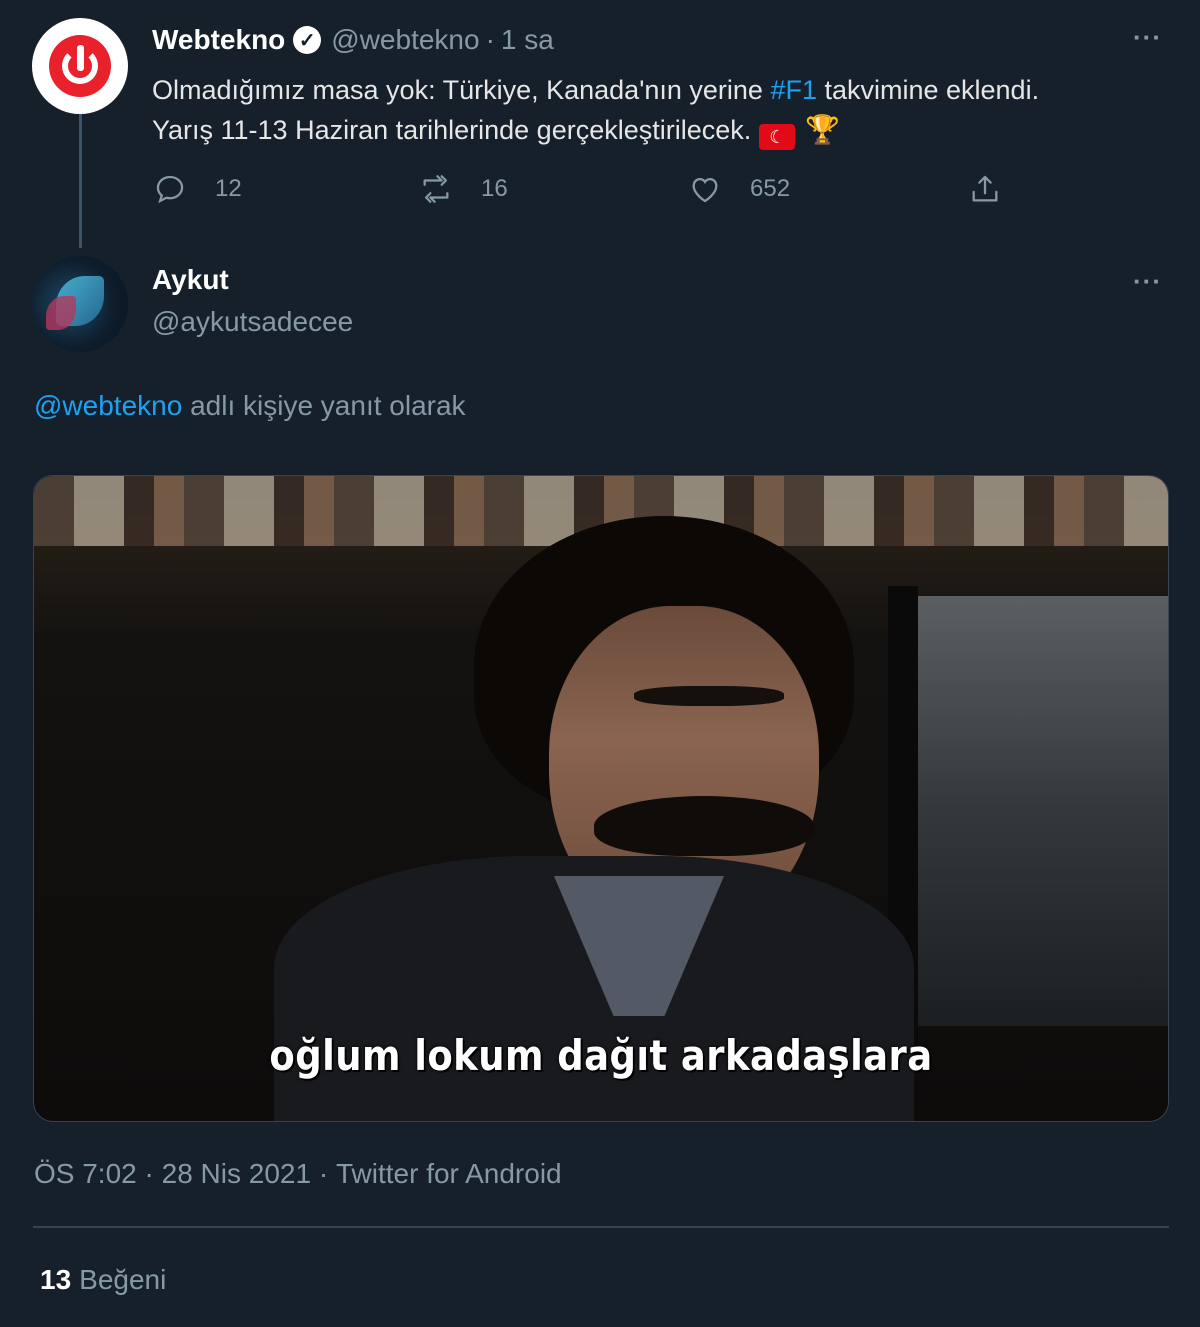 The image size is (1200, 1327). What do you see at coordinates (999, 189) in the screenshot?
I see `share-button` at bounding box center [999, 189].